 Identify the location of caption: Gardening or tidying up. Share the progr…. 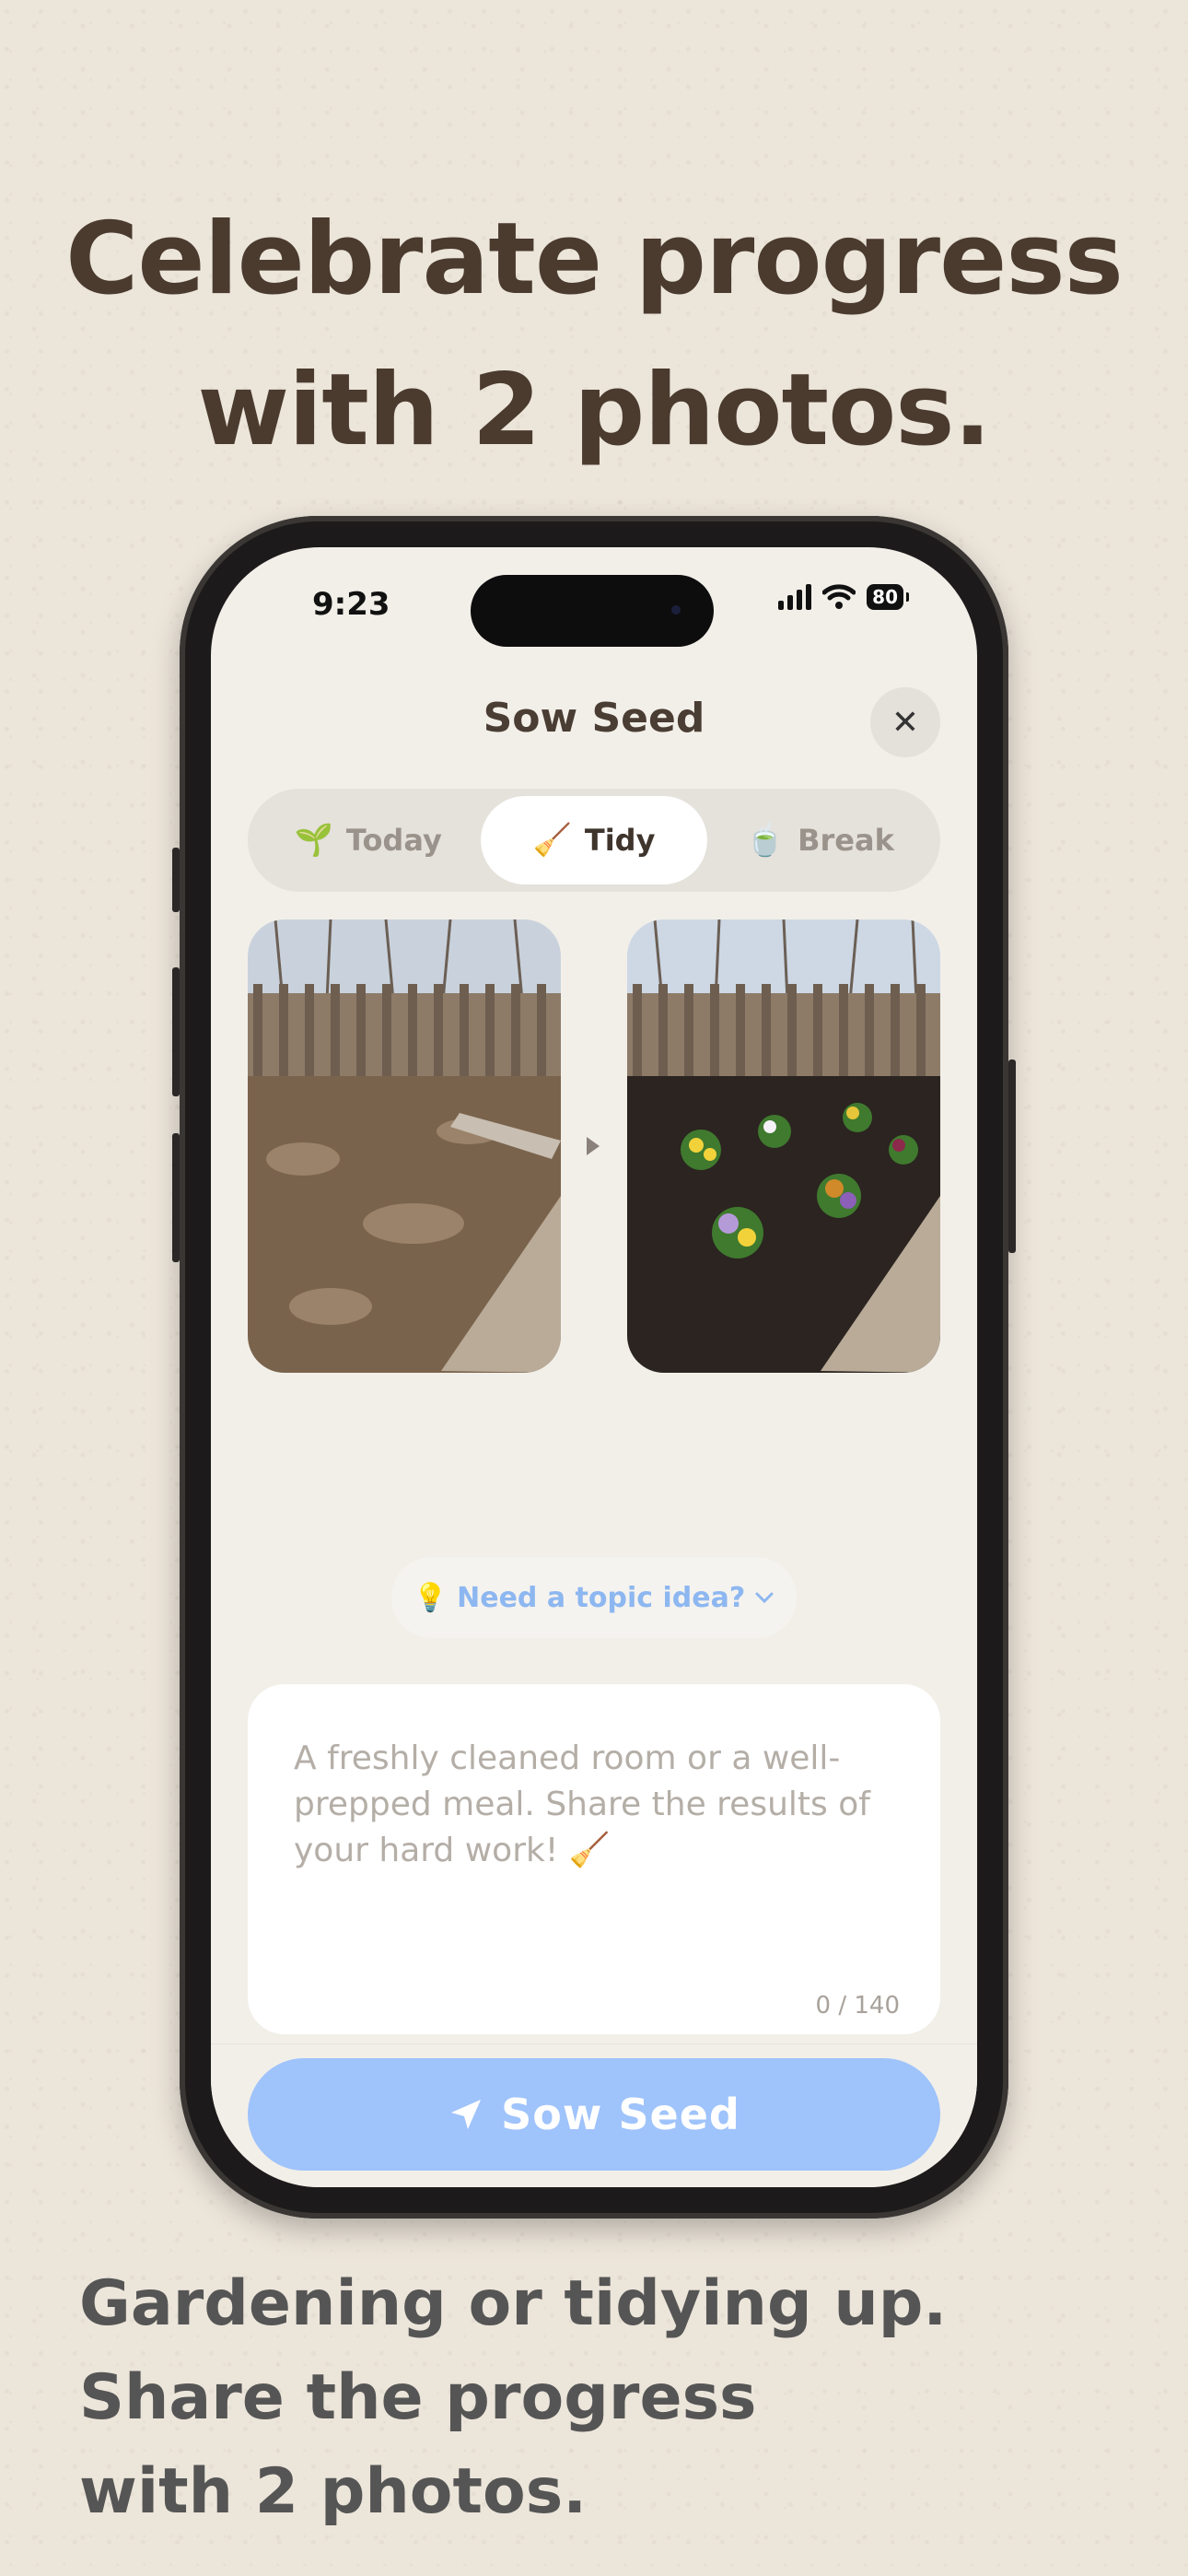
(513, 2398).